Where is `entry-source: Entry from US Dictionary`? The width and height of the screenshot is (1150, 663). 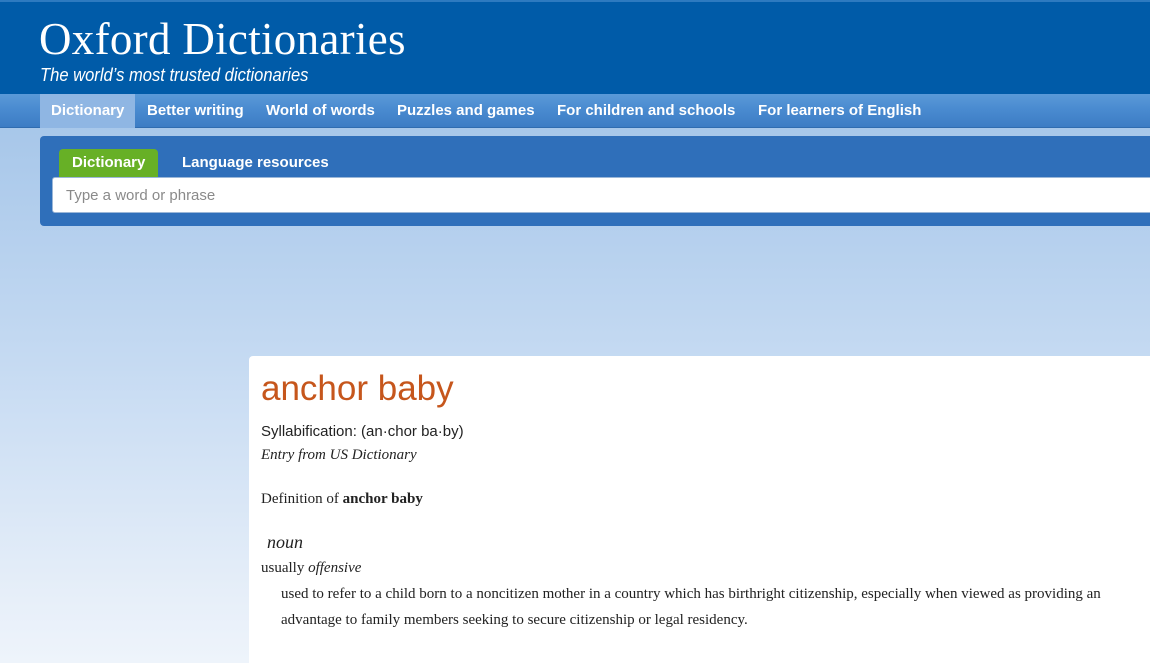
entry-source: Entry from US Dictionary is located at coordinates (339, 455).